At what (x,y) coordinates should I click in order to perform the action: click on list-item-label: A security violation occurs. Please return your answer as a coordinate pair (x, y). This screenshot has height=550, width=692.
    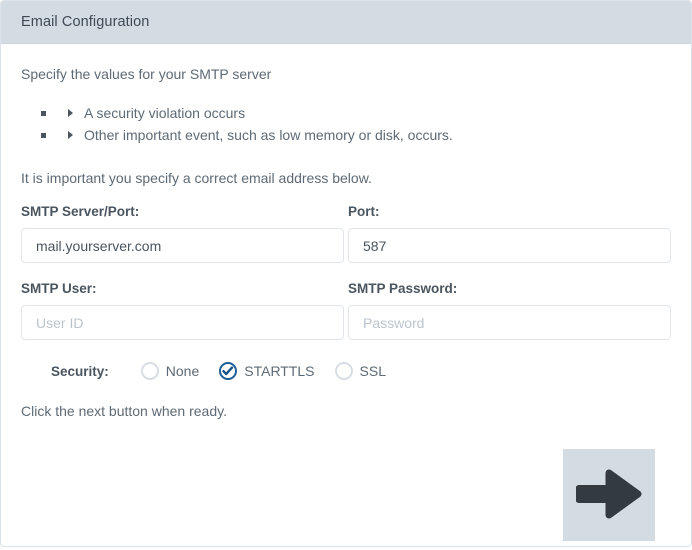
    Looking at the image, I should click on (165, 113).